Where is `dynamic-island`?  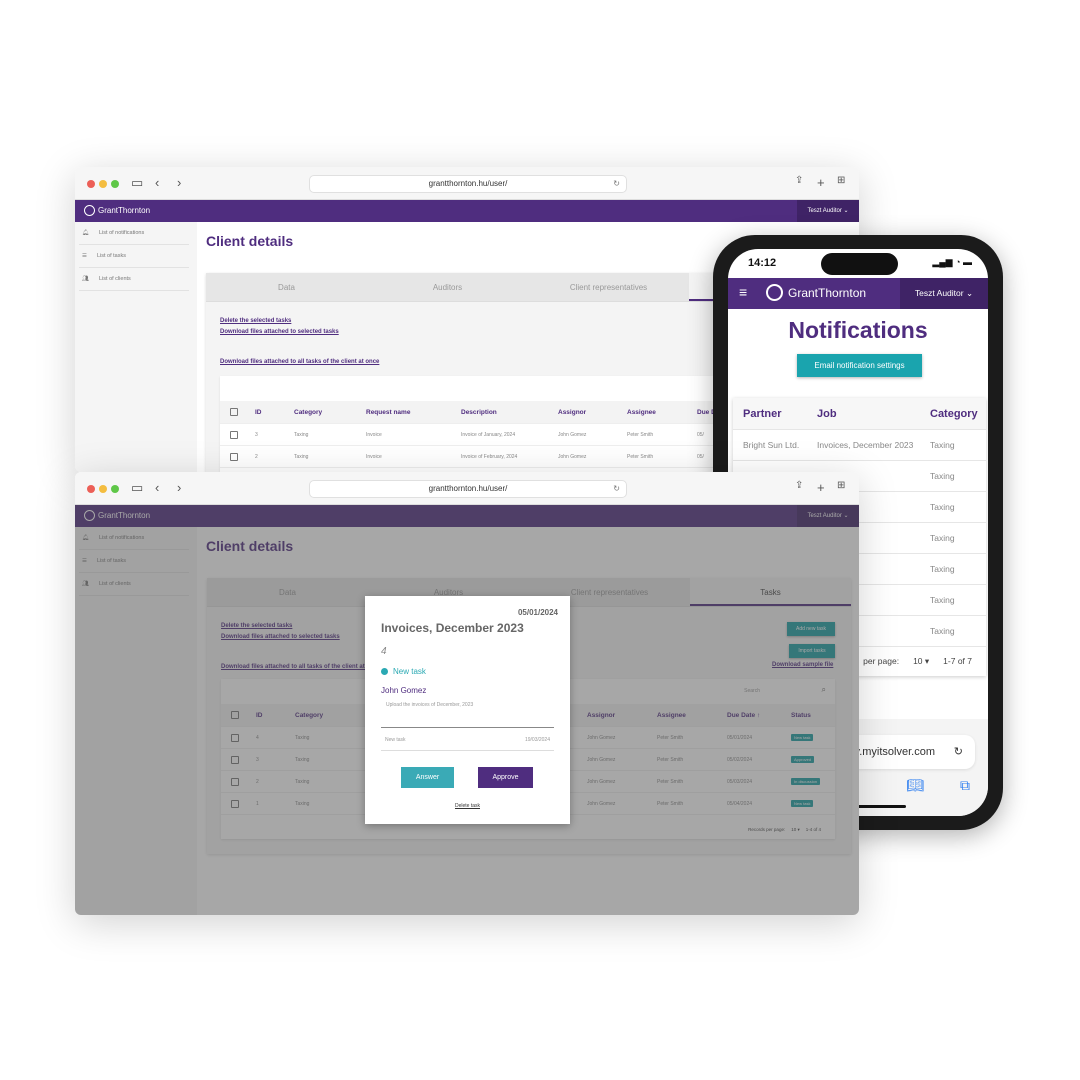
dynamic-island is located at coordinates (859, 264).